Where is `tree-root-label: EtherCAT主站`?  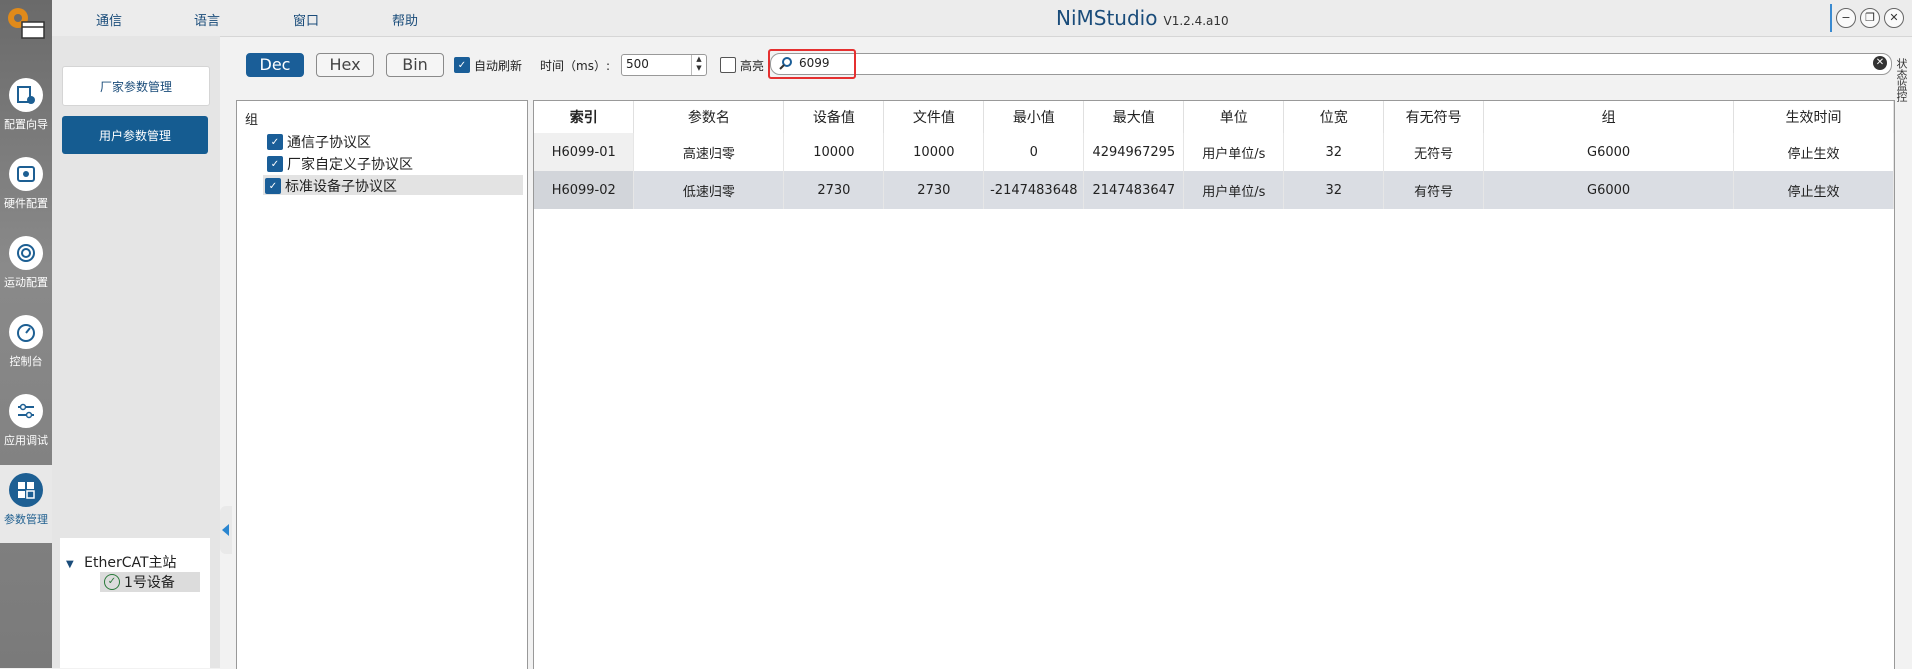 tree-root-label: EtherCAT主站 is located at coordinates (130, 563).